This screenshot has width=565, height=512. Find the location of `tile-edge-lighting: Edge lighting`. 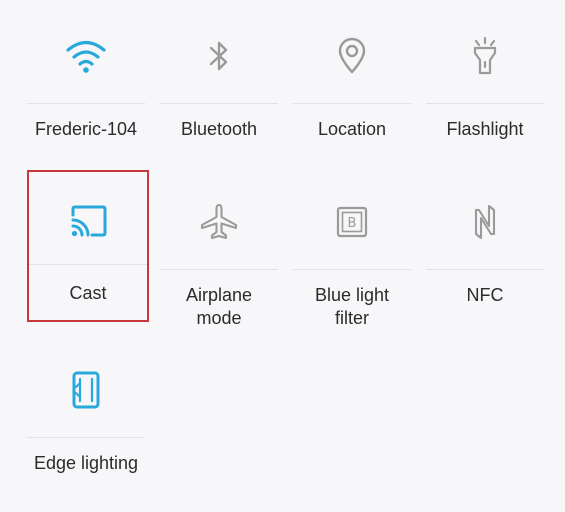

tile-edge-lighting: Edge lighting is located at coordinates (86, 419).